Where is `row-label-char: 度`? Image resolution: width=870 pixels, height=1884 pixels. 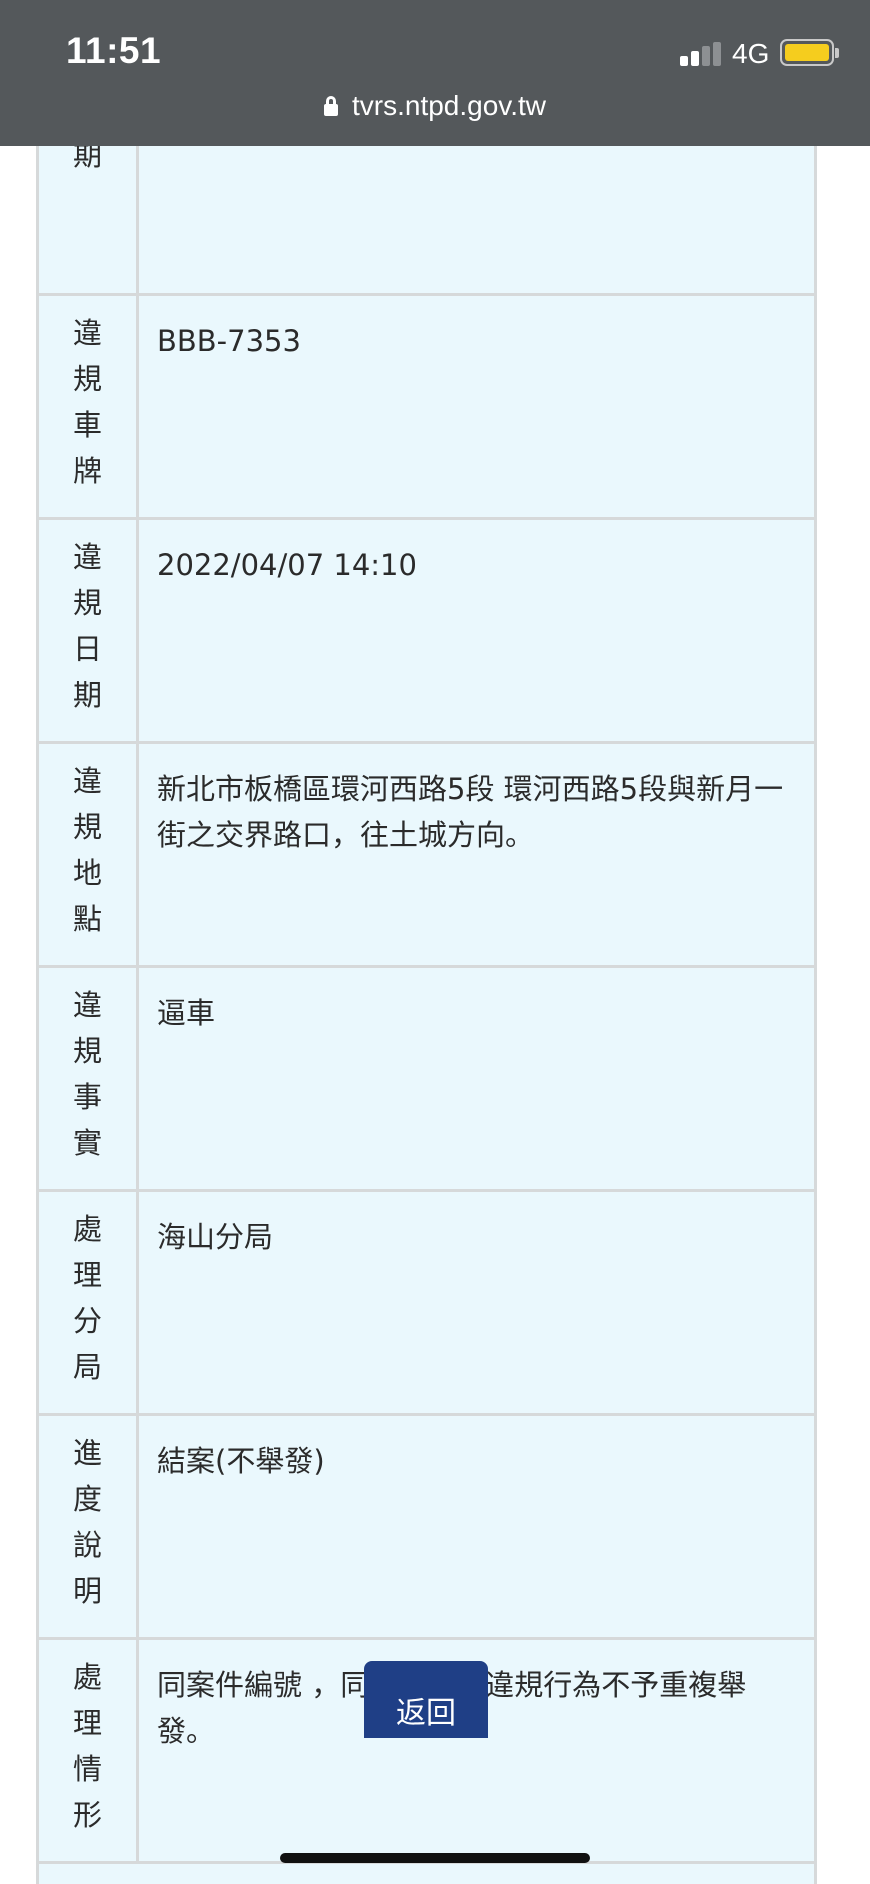 row-label-char: 度 is located at coordinates (87, 1499).